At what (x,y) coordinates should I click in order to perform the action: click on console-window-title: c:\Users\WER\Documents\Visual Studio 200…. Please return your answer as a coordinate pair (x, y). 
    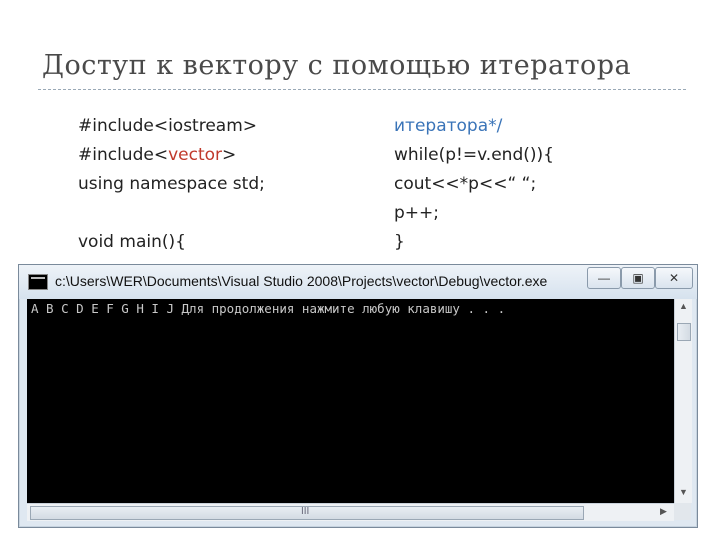
    Looking at the image, I should click on (301, 281).